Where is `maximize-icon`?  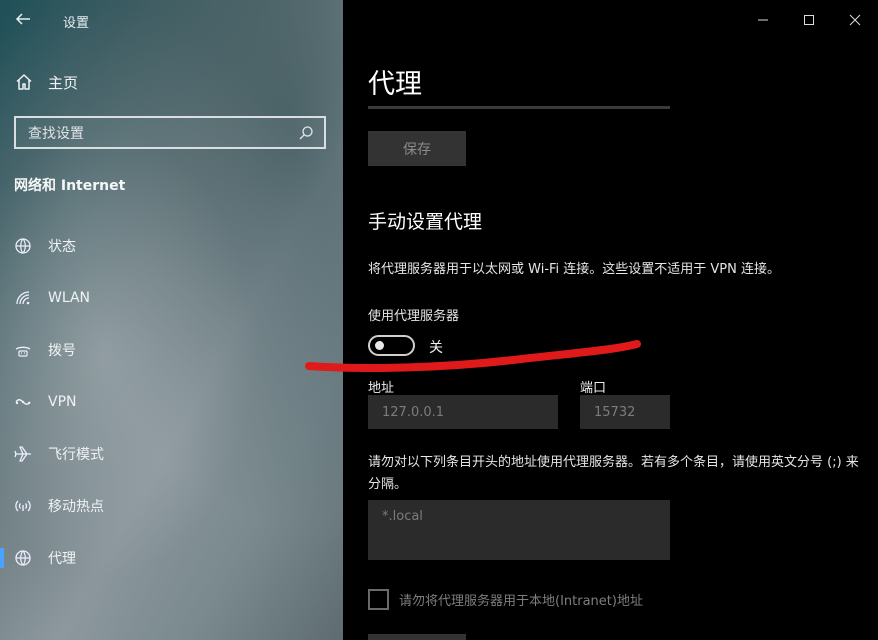
maximize-icon is located at coordinates (809, 20).